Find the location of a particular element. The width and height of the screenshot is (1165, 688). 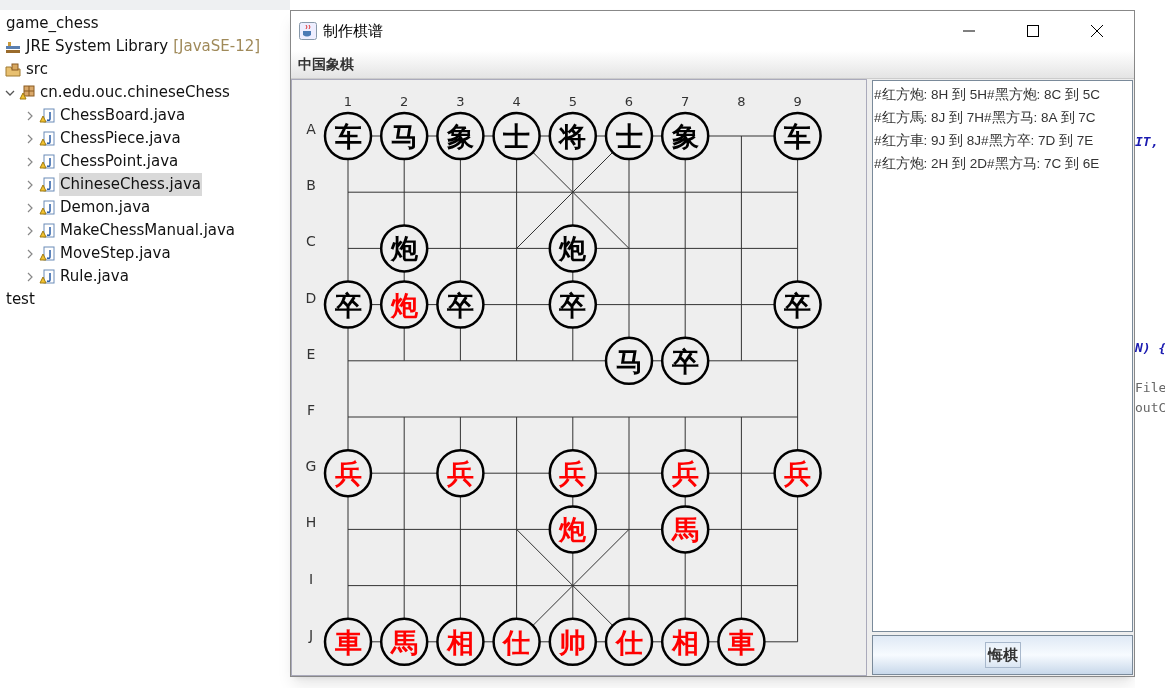

tree-item: MoveStep.java is located at coordinates (115, 253).